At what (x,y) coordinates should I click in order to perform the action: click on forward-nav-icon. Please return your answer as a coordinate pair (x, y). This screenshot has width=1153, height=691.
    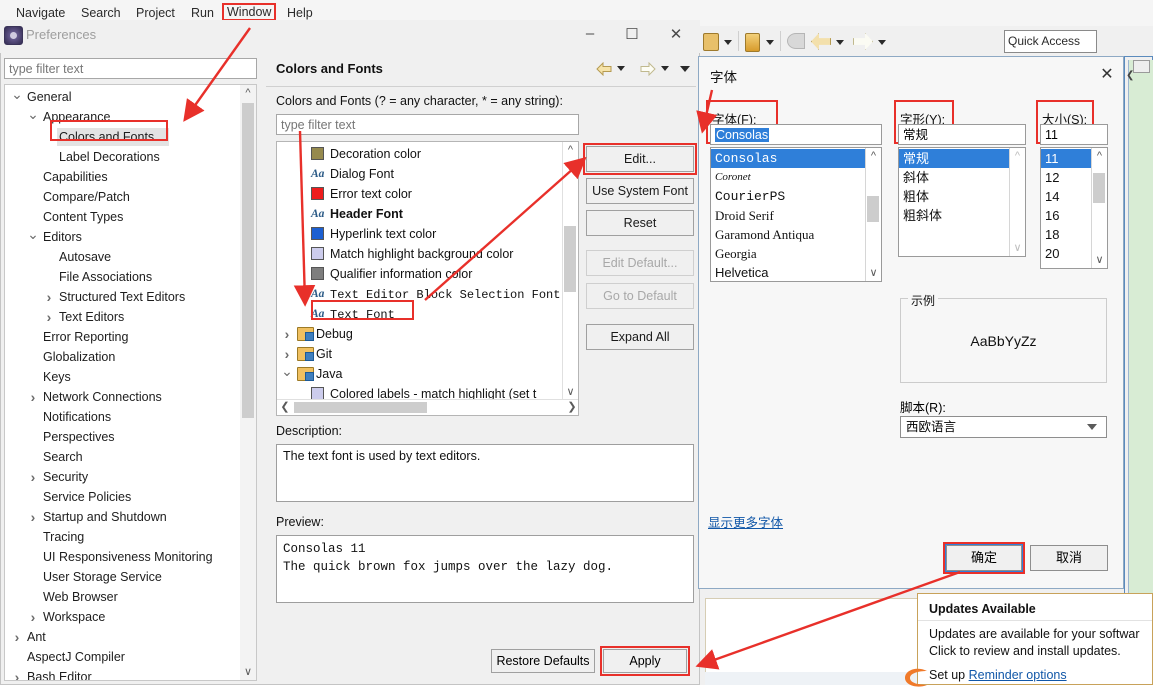
    Looking at the image, I should click on (648, 69).